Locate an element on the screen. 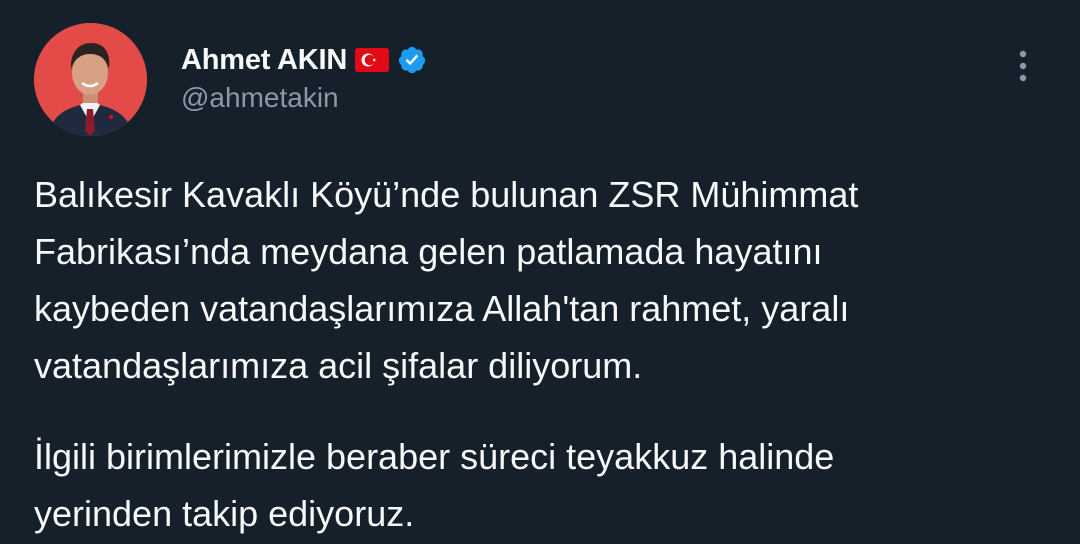 This screenshot has height=544, width=1080. author-name-row: Ahmet AKIN is located at coordinates (304, 60).